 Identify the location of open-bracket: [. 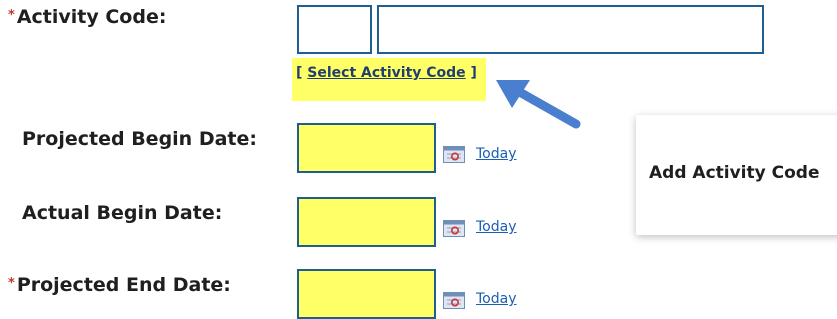
(299, 73).